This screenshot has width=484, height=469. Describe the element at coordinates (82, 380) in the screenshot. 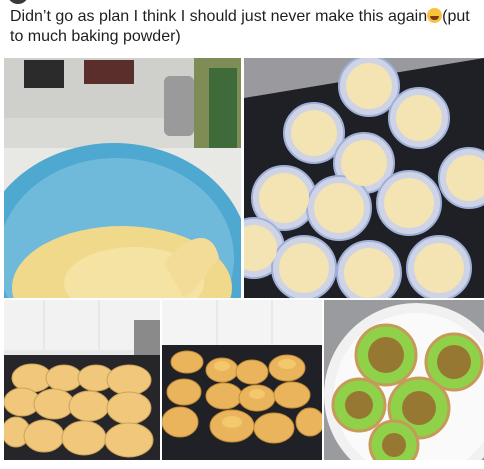

I see `baked-cupcakes-tray-photo` at that location.